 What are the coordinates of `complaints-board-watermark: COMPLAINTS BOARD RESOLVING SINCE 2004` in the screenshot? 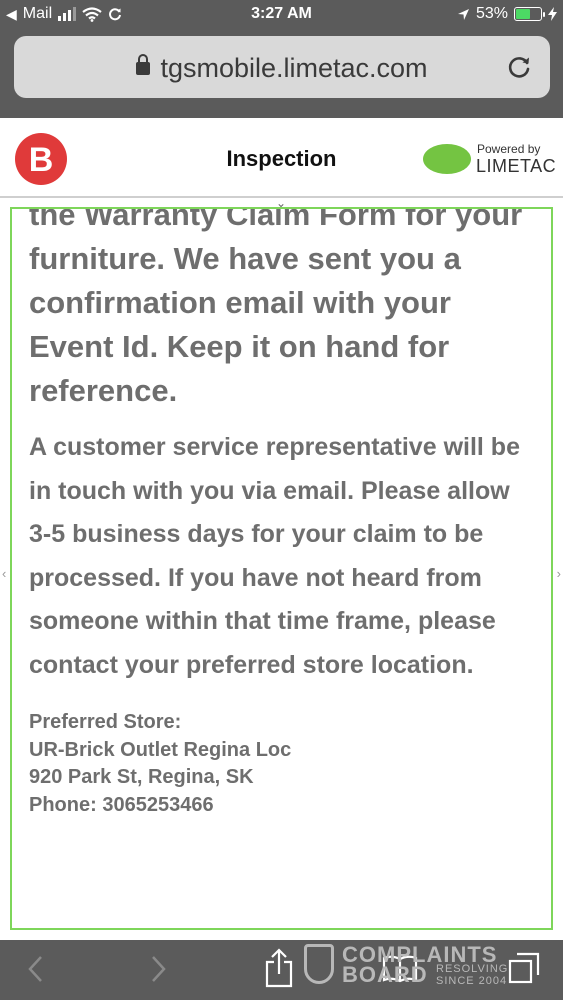 It's located at (415, 966).